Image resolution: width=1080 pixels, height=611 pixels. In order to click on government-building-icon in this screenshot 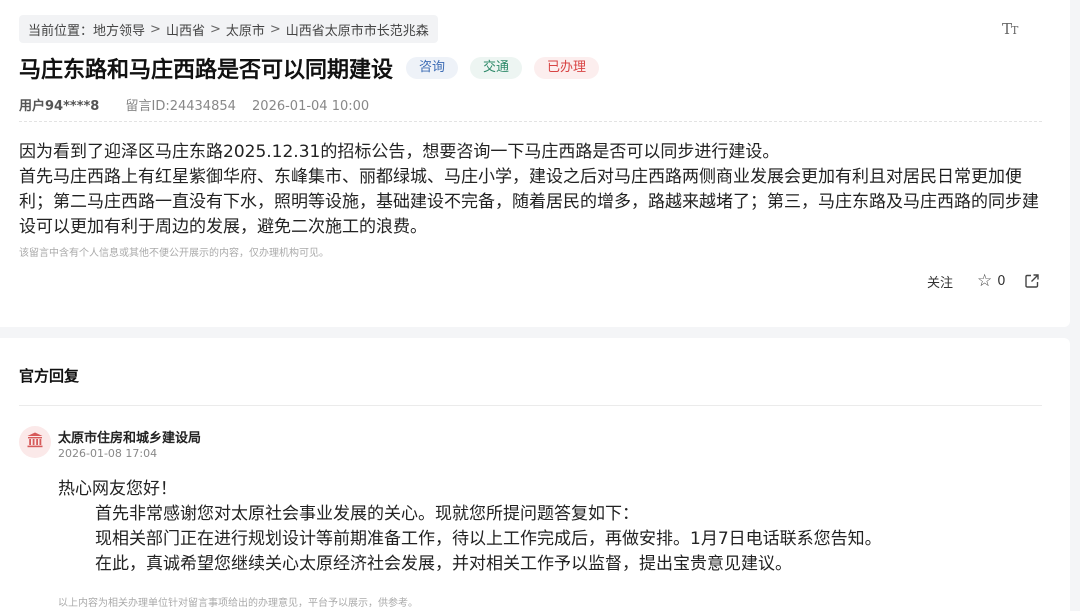, I will do `click(35, 442)`.